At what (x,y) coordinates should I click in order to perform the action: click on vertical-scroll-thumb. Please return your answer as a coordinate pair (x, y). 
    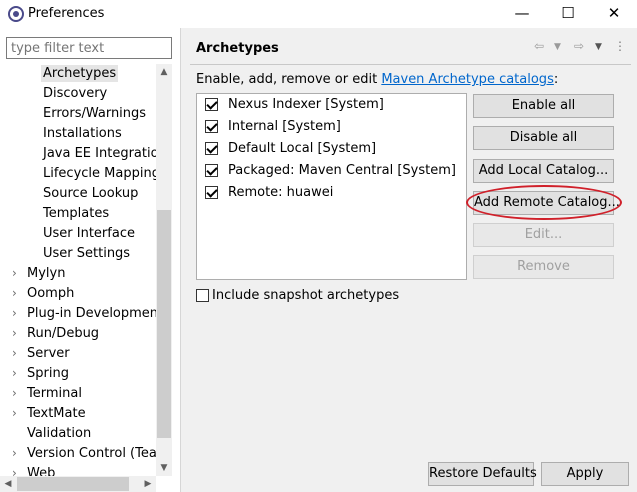
    Looking at the image, I should click on (164, 324).